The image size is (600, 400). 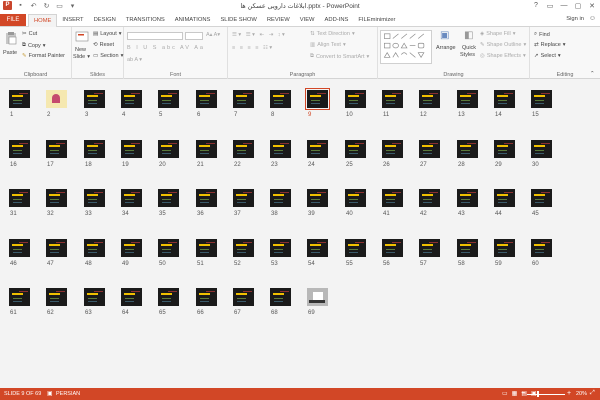 What do you see at coordinates (592, 5) in the screenshot?
I see `close-button: ✕` at bounding box center [592, 5].